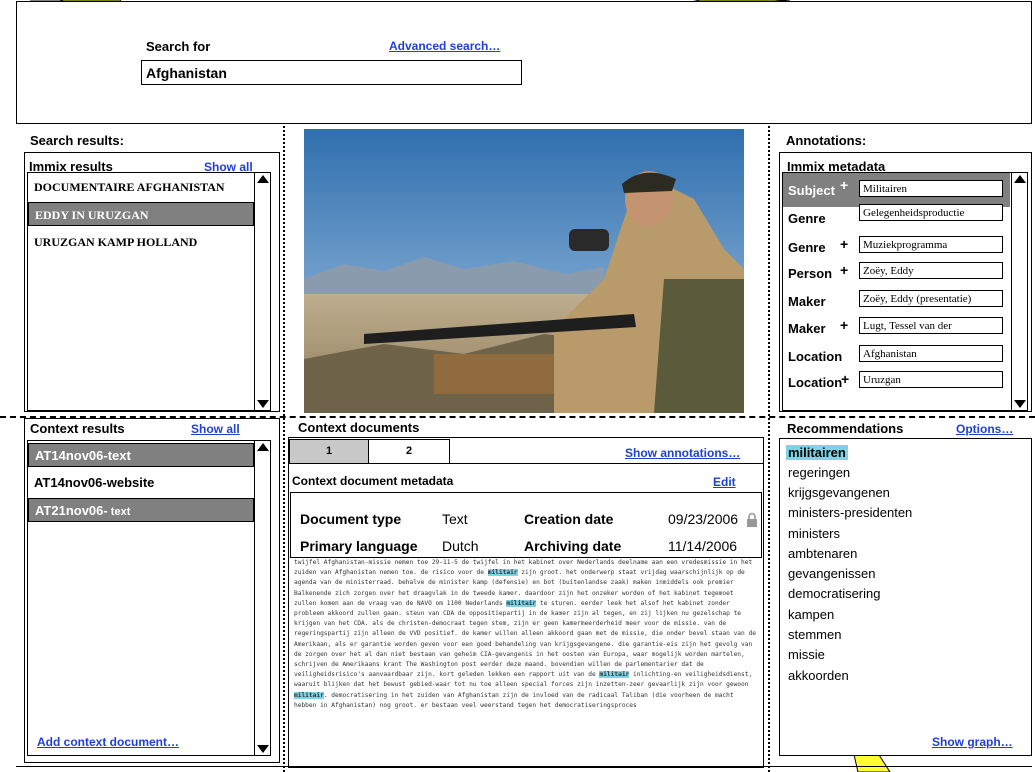  I want to click on context-item-label: AT21nov06-, so click(71, 510).